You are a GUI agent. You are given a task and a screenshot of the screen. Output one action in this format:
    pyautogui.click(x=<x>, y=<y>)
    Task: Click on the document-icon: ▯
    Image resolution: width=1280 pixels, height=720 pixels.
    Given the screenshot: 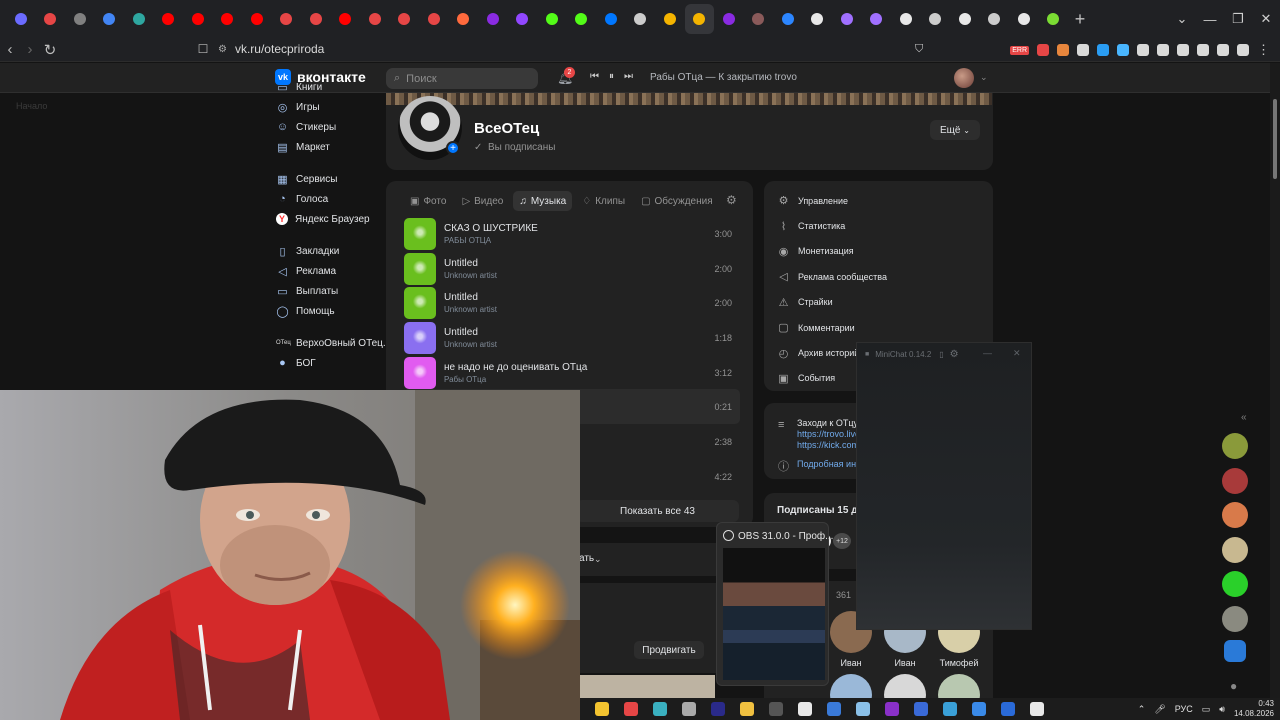 What is the action you would take?
    pyautogui.click(x=941, y=354)
    